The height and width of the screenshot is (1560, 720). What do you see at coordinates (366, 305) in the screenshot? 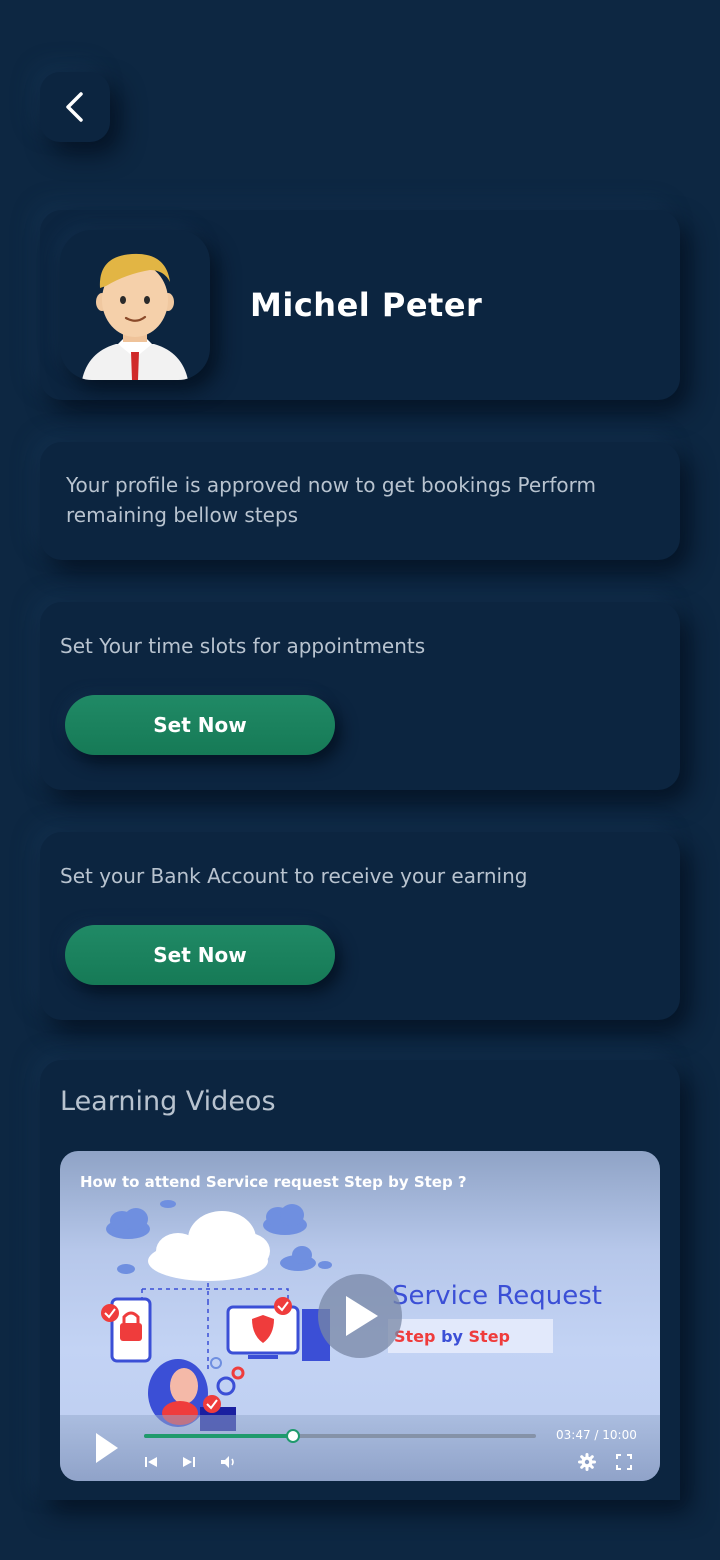
I see `profile-name: Michel Peter` at bounding box center [366, 305].